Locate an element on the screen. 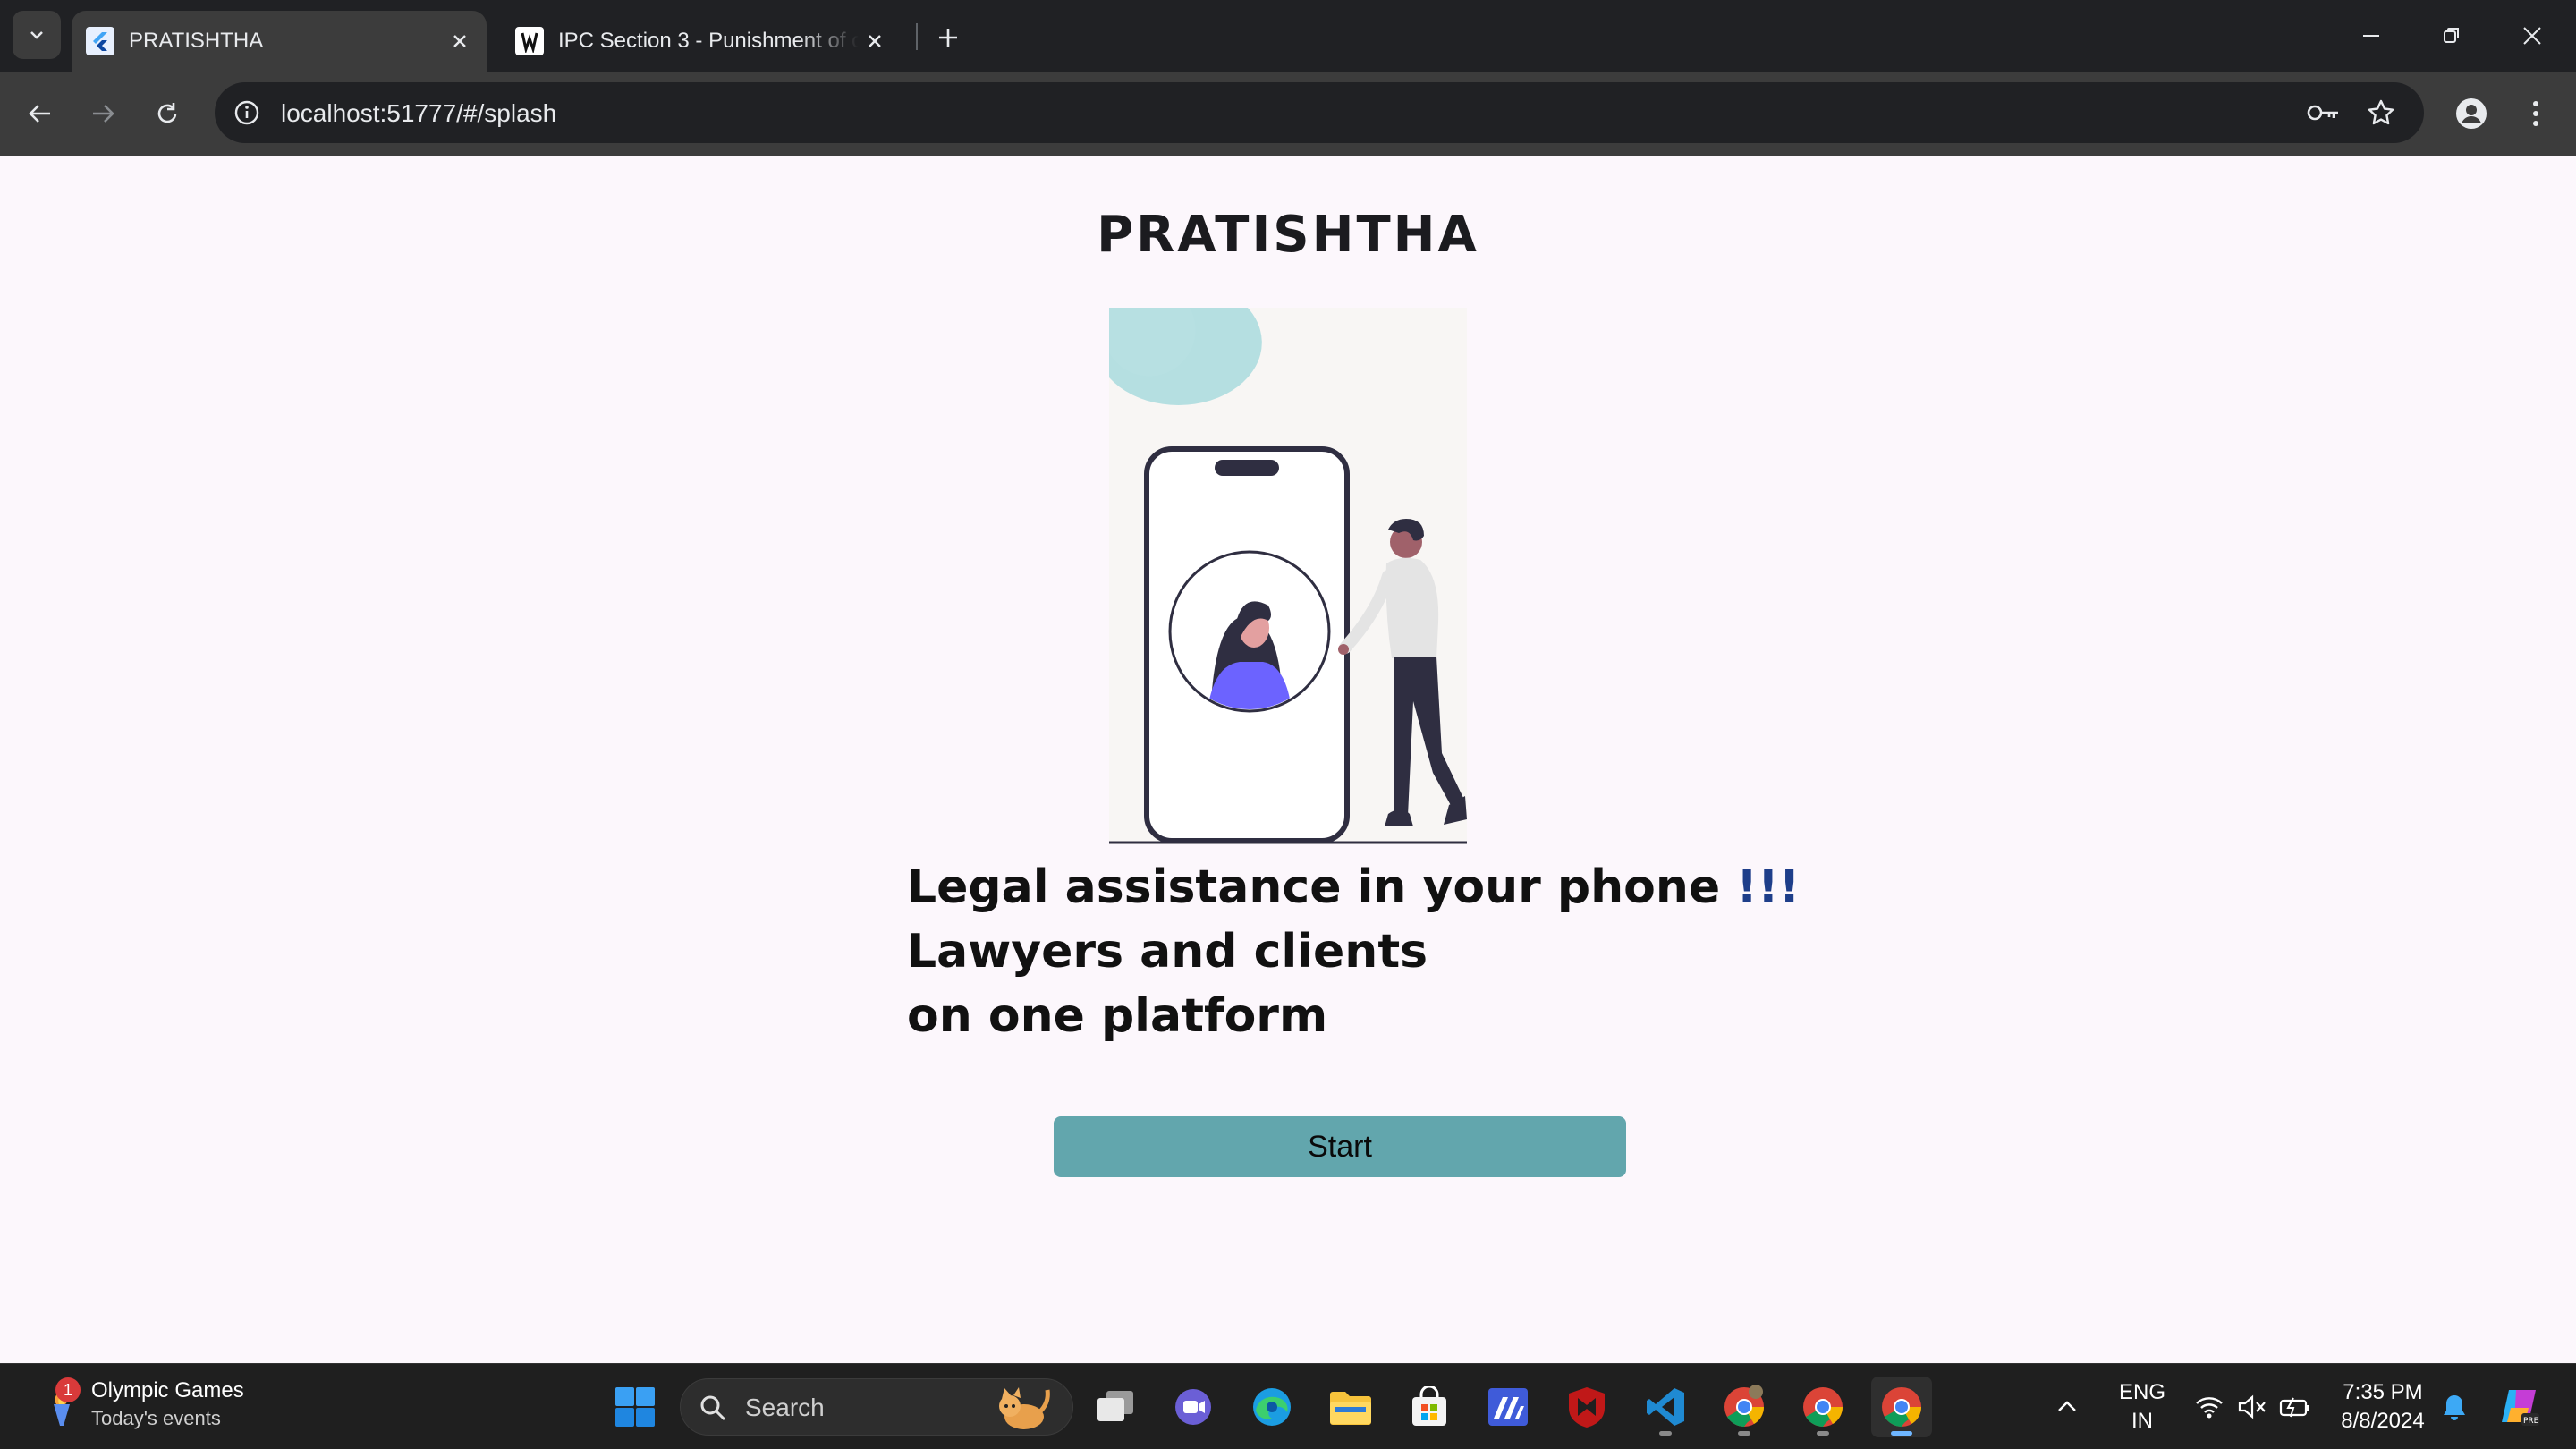  chrome-profile-icon is located at coordinates (1744, 1407).